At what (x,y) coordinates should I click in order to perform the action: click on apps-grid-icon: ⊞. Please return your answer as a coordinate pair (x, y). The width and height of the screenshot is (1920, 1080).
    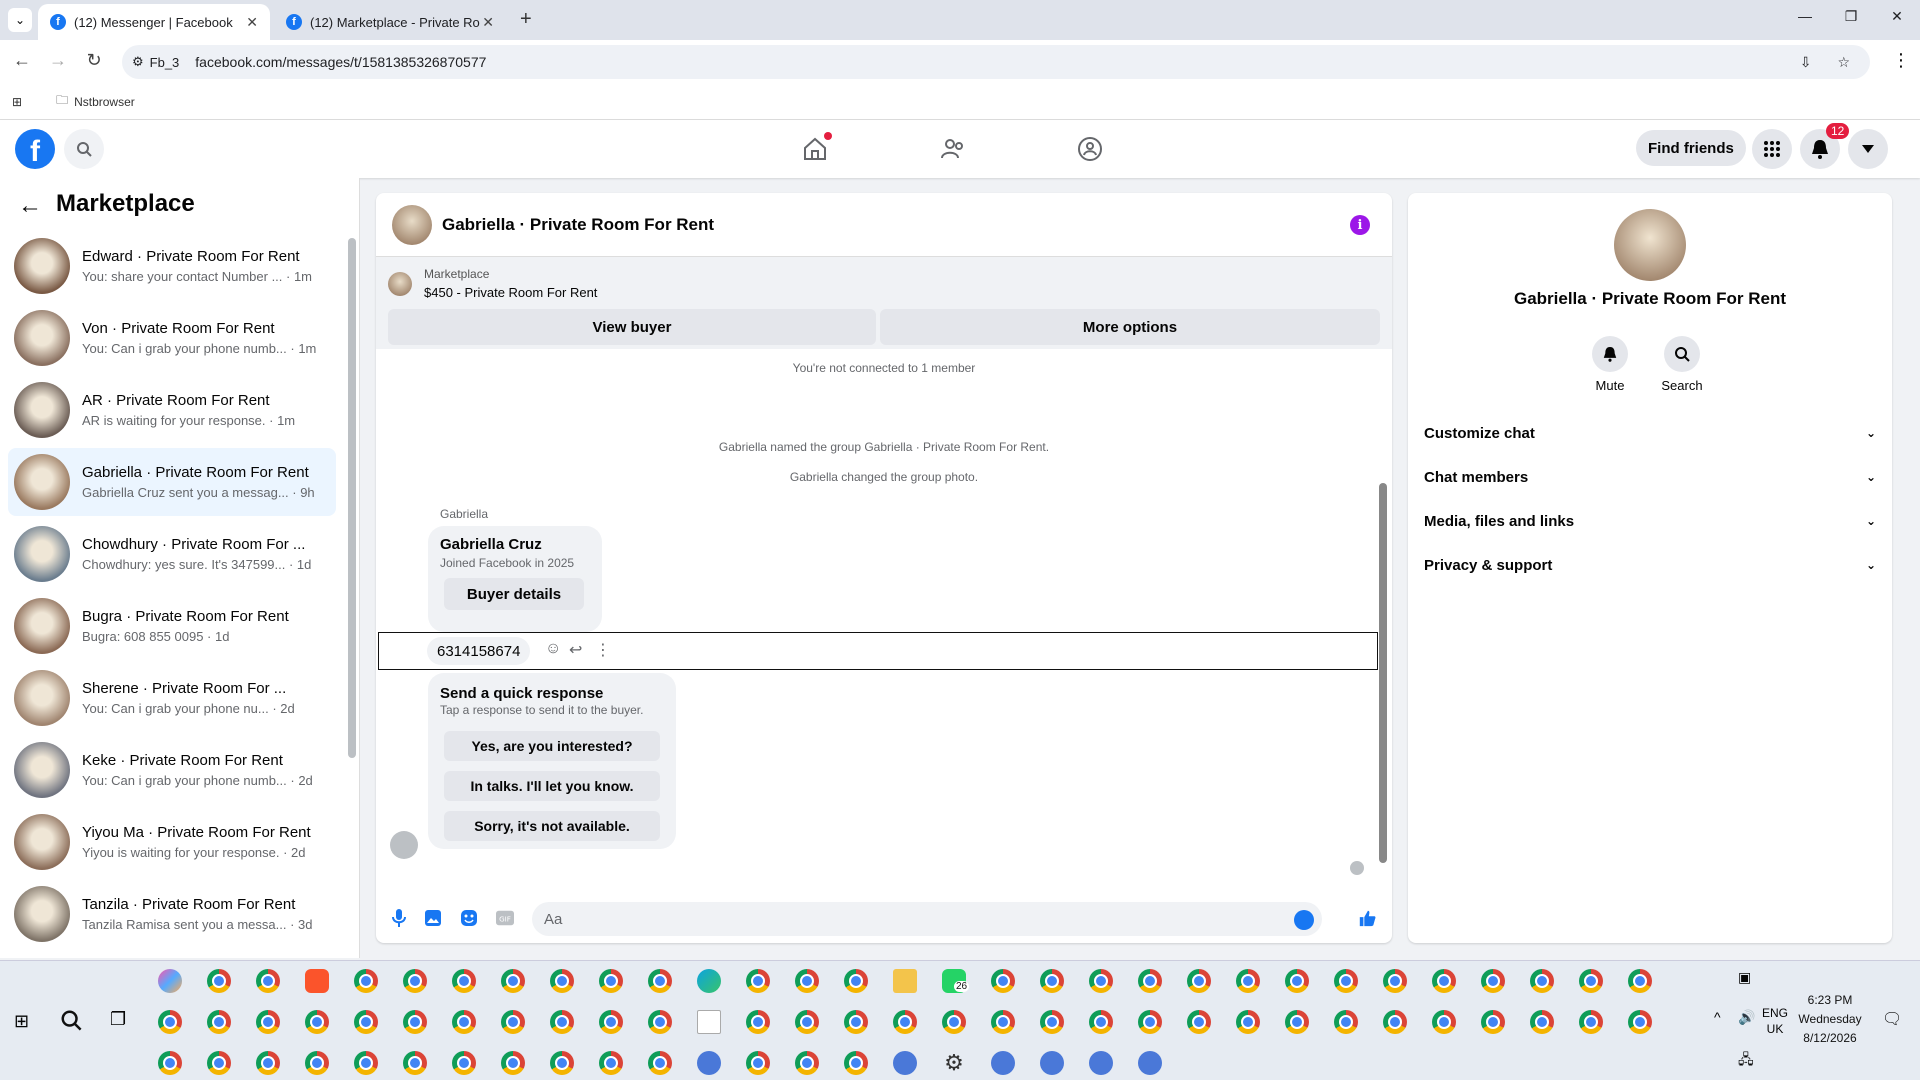
    Looking at the image, I should click on (17, 102).